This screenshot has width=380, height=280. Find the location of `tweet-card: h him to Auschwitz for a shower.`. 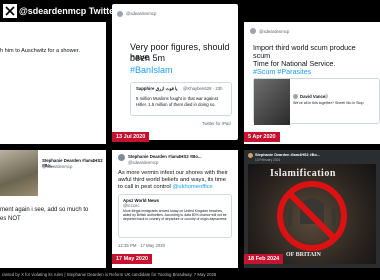

tweet-card: h him to Auschwitz for a shower. is located at coordinates (53, 83).